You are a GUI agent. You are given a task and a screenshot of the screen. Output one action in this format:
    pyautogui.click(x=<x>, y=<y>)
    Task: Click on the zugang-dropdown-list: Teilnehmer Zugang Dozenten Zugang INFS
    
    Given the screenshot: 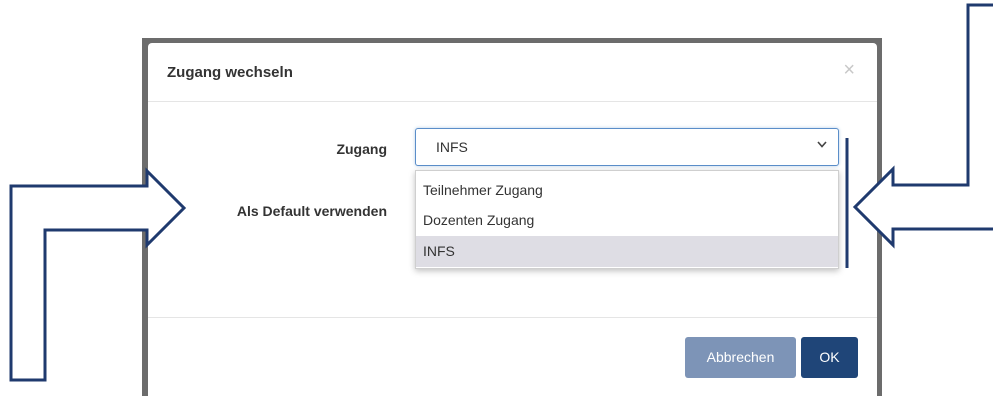 What is the action you would take?
    pyautogui.click(x=627, y=219)
    